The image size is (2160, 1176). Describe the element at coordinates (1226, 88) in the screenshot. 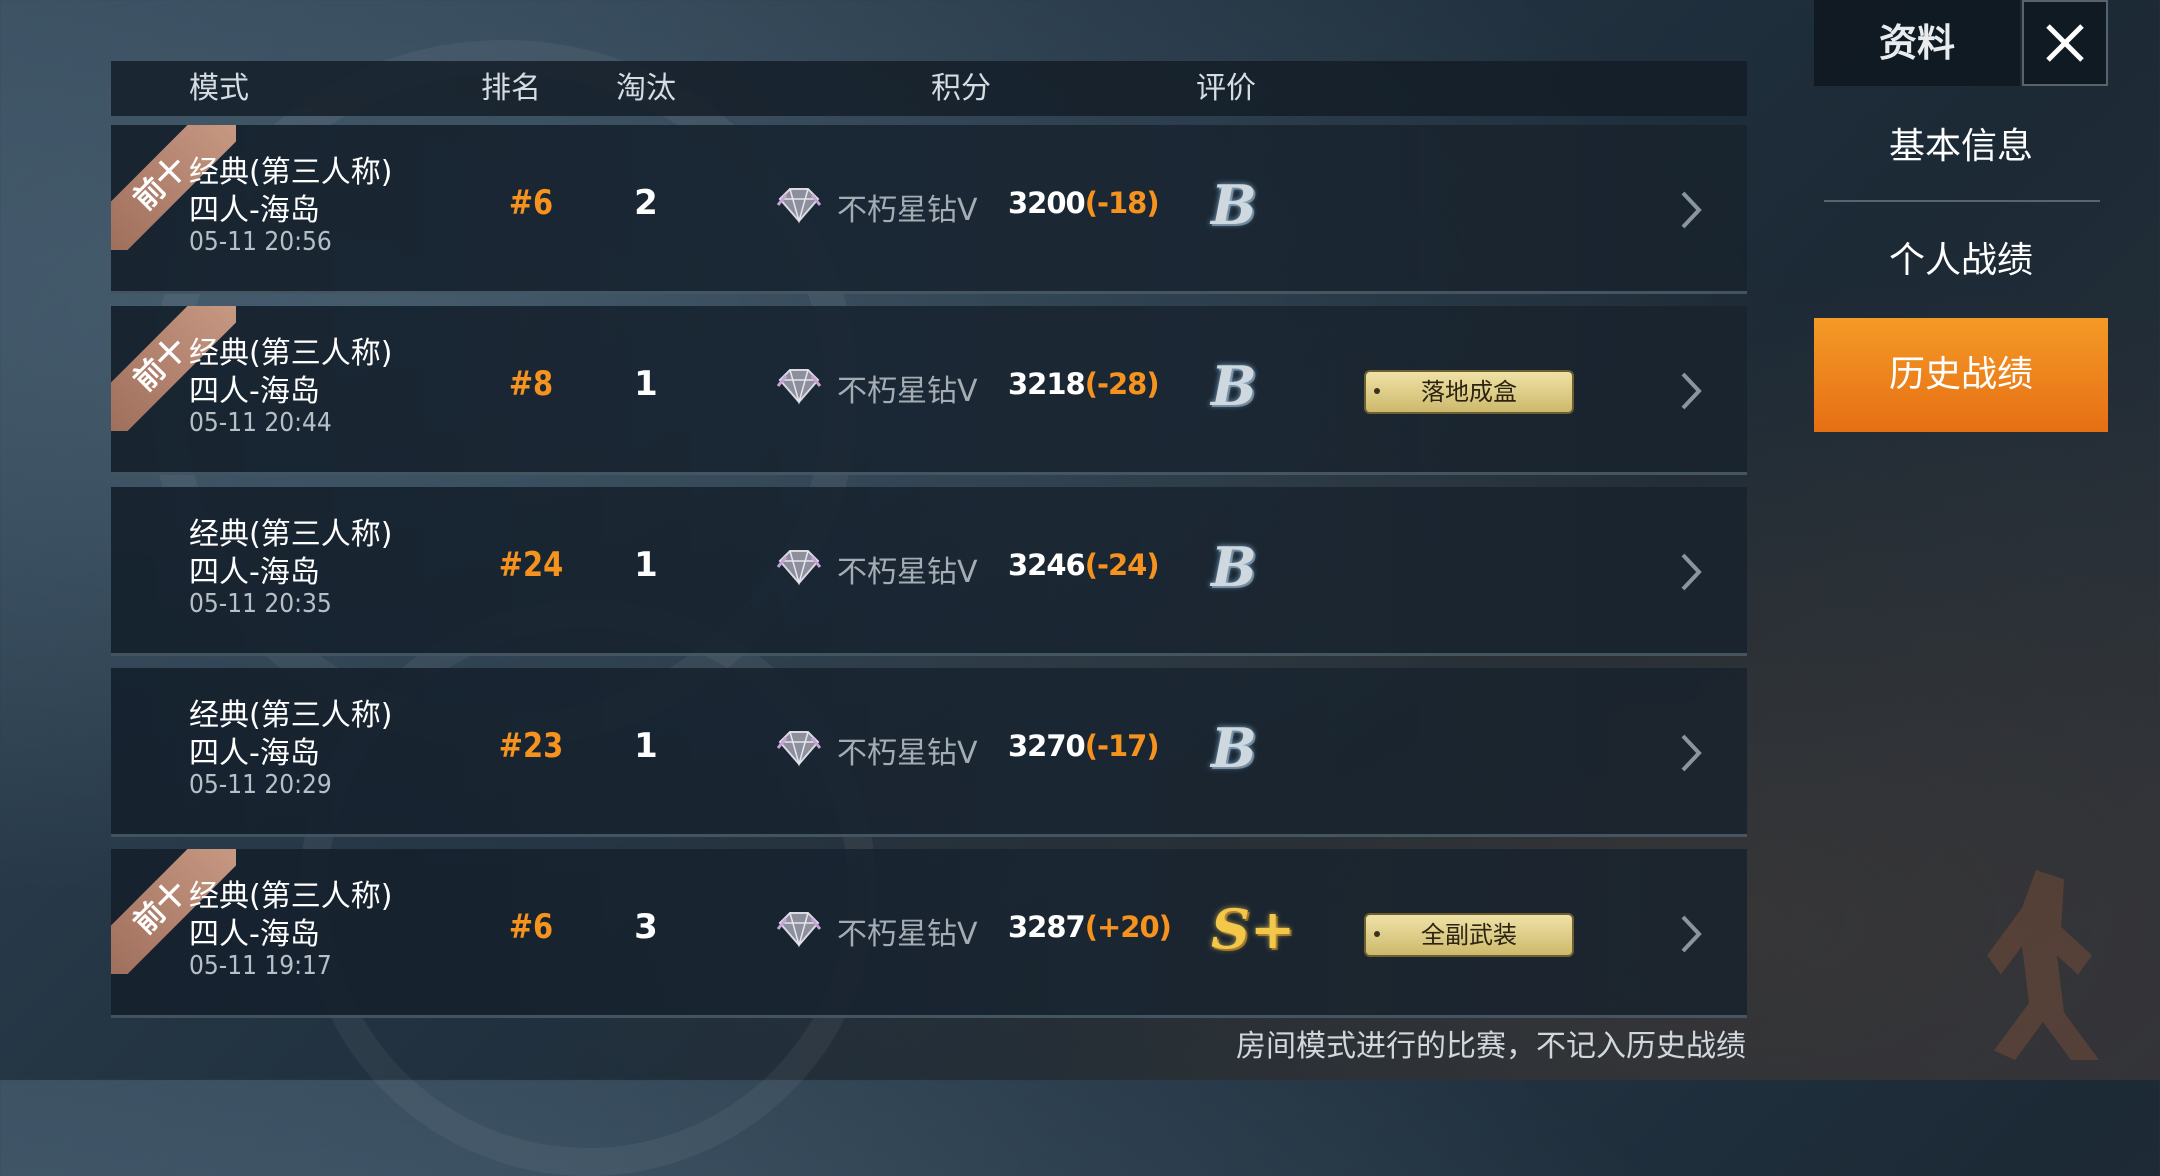

I see `header-rating: 评价` at that location.